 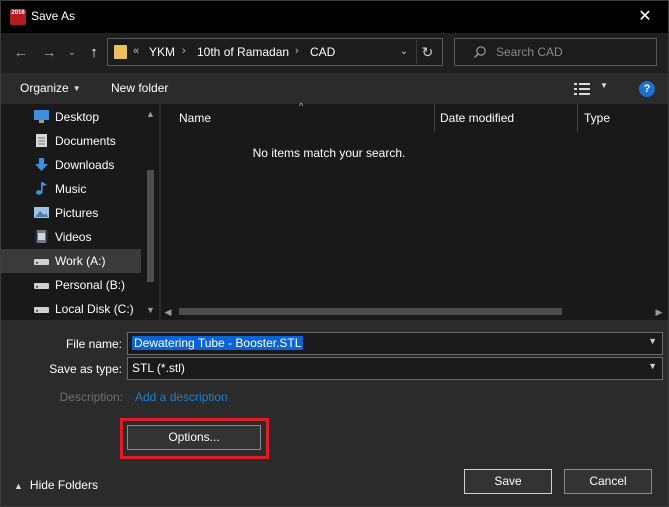 I want to click on nav-item-downloads: Downloads, so click(x=71, y=165).